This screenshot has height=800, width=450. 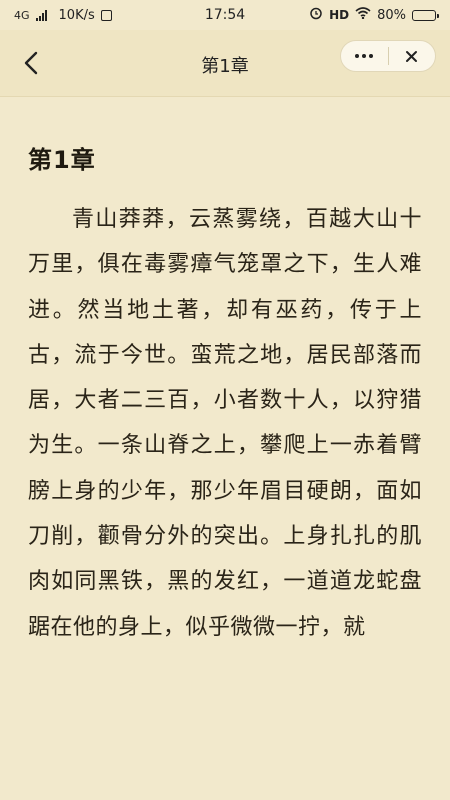 I want to click on alarm-icon, so click(x=316, y=15).